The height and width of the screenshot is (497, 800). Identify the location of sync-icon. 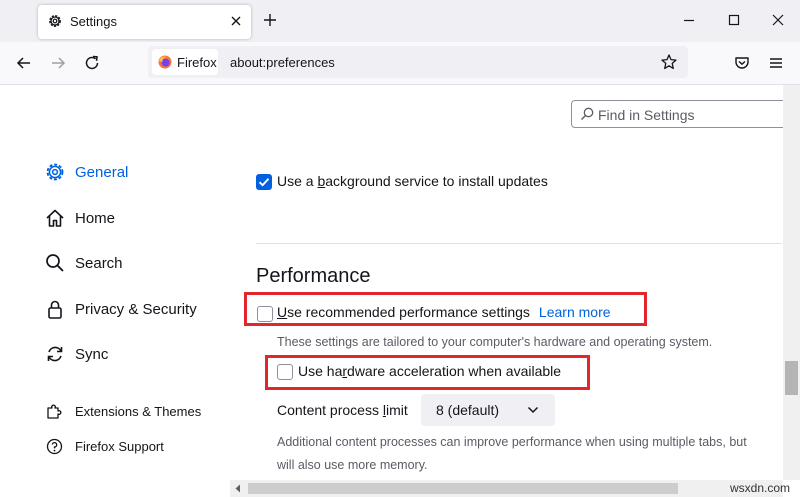
(55, 354).